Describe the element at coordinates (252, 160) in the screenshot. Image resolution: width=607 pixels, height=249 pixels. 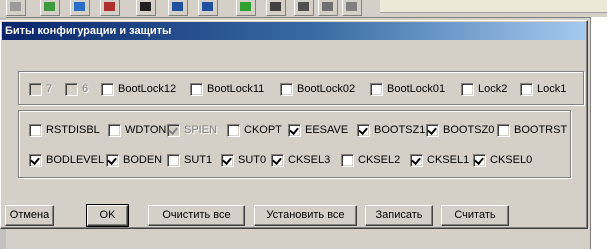
I see `checkbox-label: SUT0` at that location.